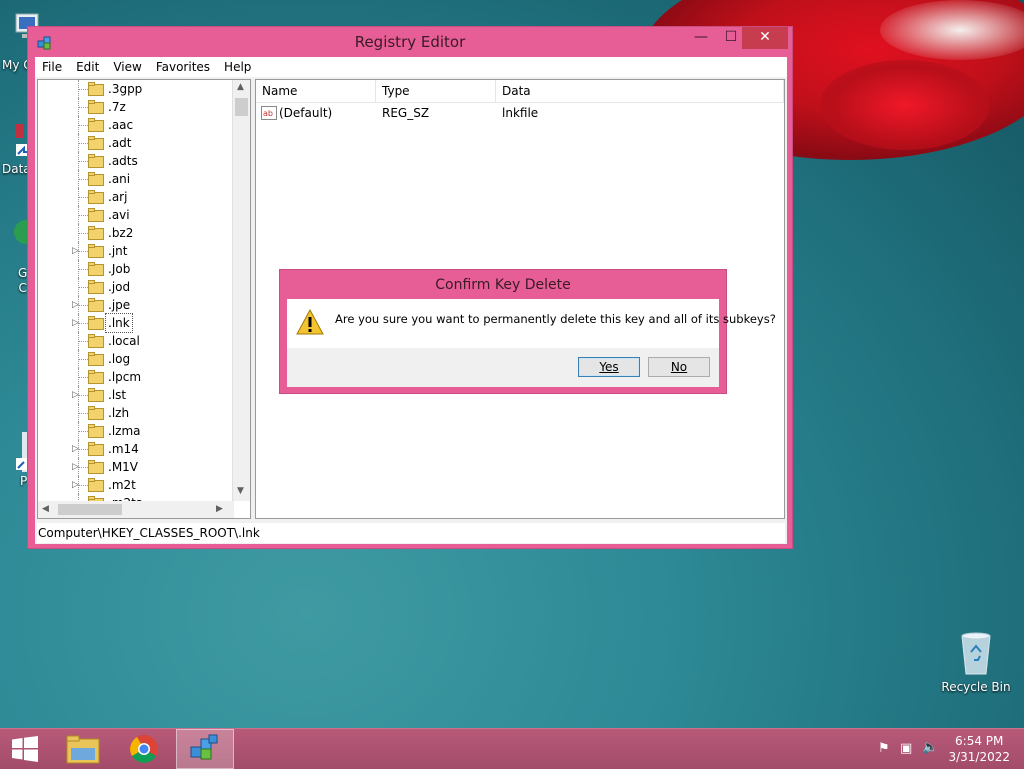  Describe the element at coordinates (136, 107) in the screenshot. I see `tree-item: .7z` at that location.